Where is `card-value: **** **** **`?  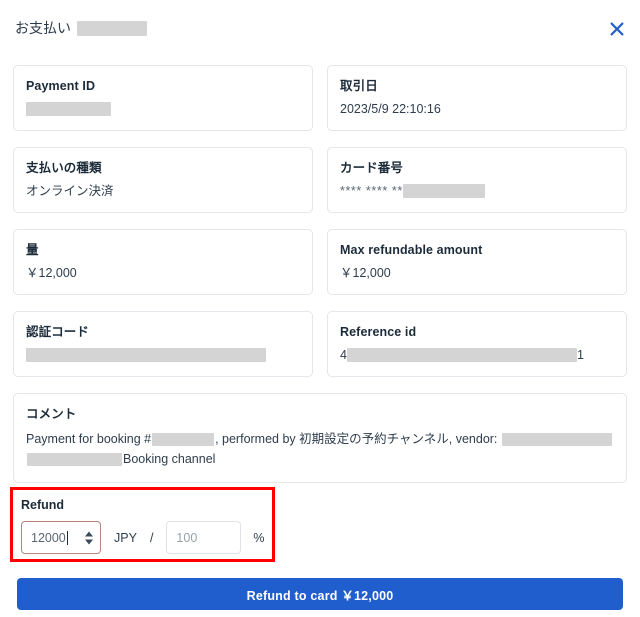
card-value: **** **** ** is located at coordinates (477, 191).